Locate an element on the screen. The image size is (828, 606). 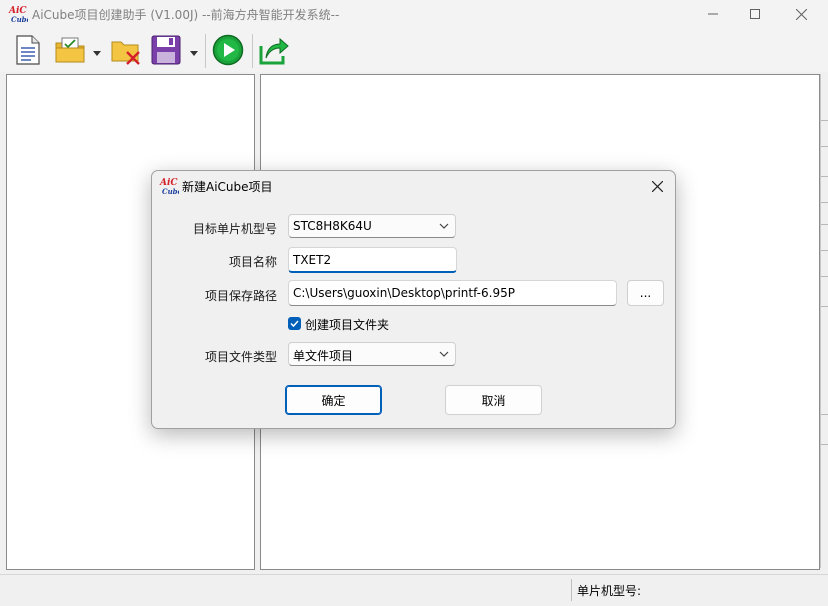
open-project-button is located at coordinates (71, 50).